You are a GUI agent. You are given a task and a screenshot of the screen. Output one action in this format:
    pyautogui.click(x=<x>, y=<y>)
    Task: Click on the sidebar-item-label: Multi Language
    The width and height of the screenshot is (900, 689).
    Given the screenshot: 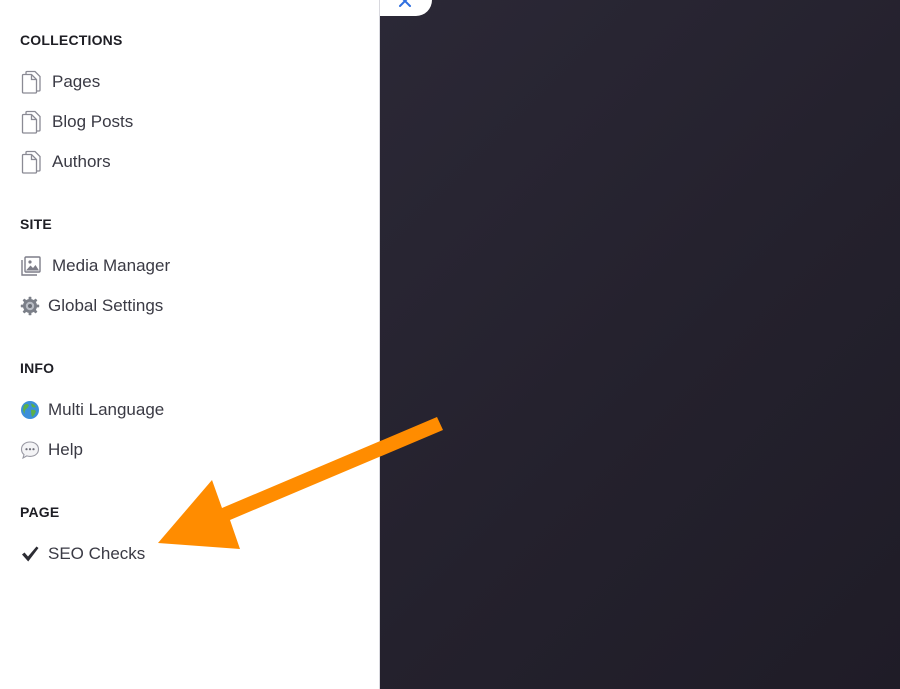 What is the action you would take?
    pyautogui.click(x=106, y=409)
    